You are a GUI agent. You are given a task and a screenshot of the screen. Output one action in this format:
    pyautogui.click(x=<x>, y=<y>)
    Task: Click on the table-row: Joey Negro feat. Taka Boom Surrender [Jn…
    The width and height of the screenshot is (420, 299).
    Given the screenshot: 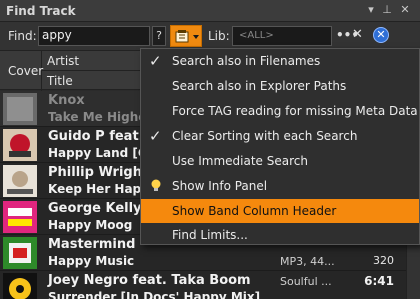 What is the action you would take?
    pyautogui.click(x=210, y=285)
    